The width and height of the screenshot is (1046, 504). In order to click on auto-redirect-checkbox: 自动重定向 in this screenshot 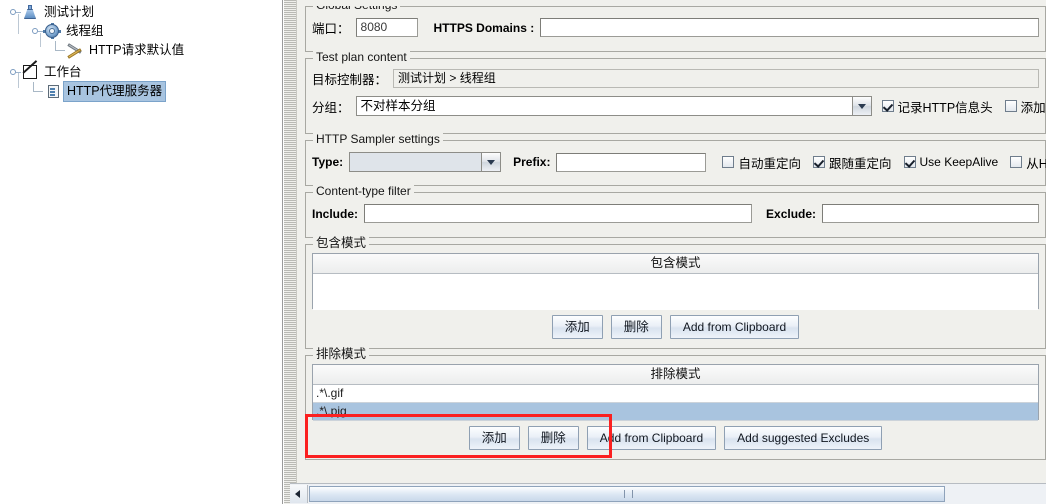, I will do `click(761, 162)`.